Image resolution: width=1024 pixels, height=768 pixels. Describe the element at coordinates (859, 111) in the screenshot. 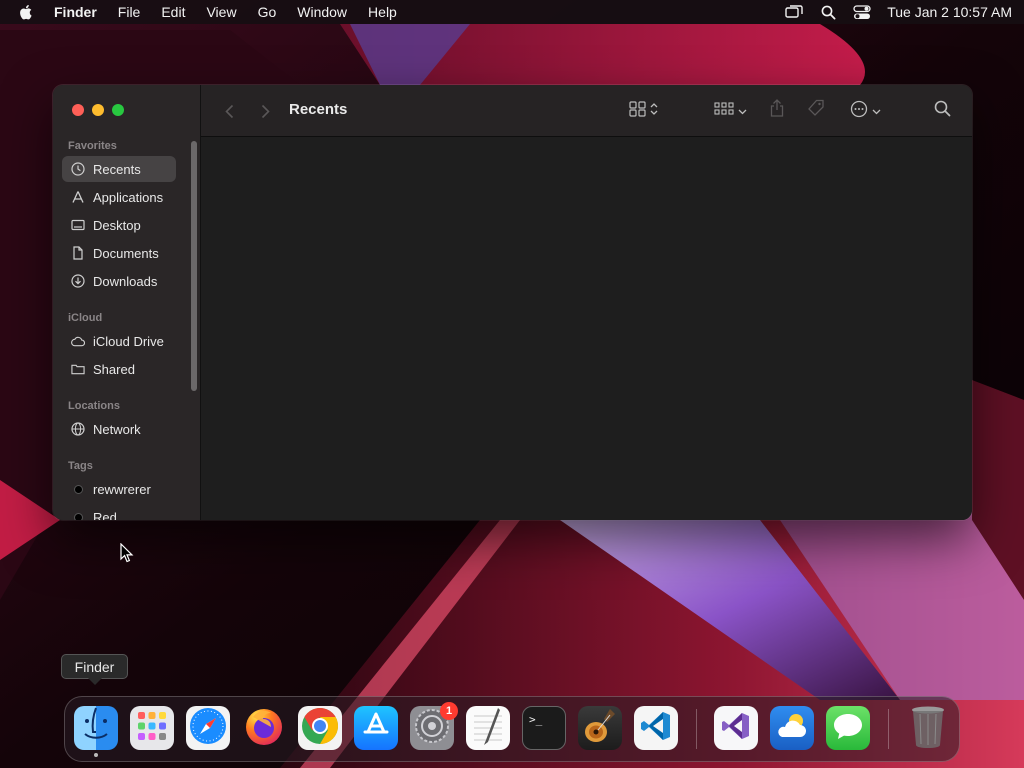

I see `ellipsis-circle-icon` at that location.